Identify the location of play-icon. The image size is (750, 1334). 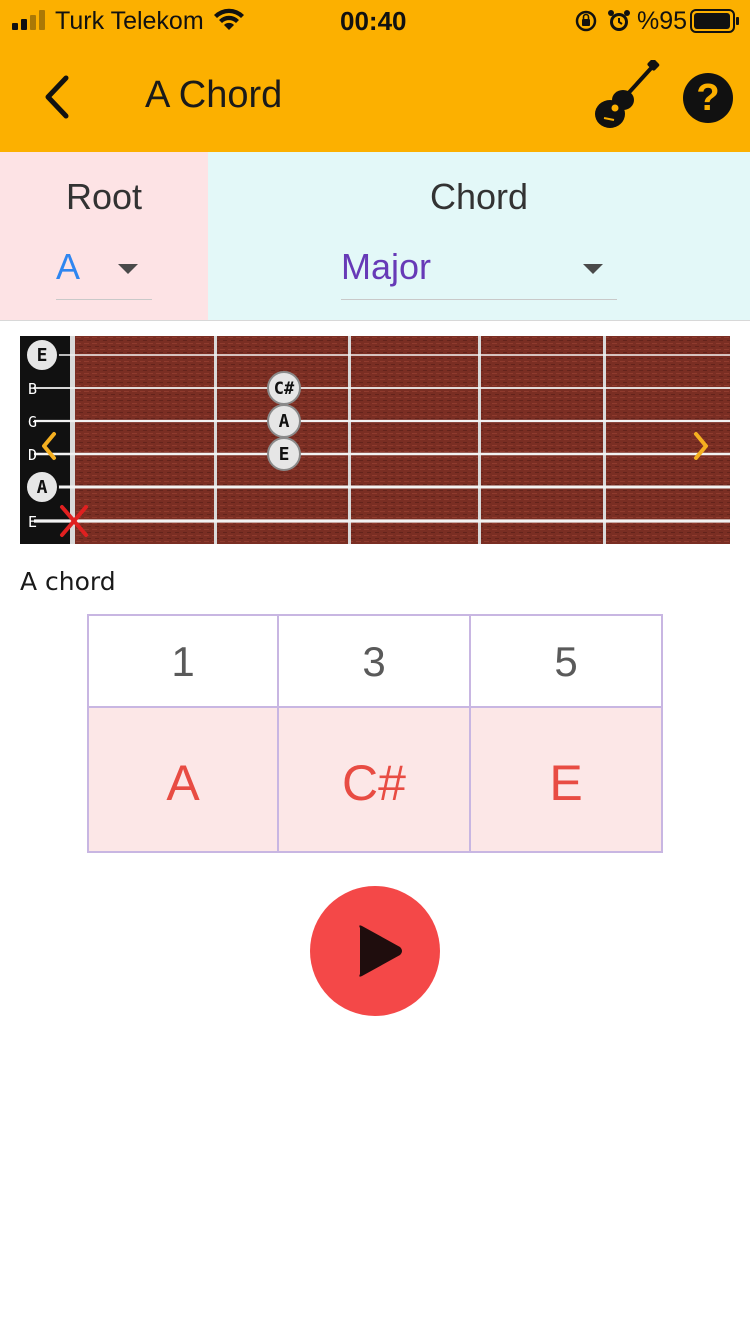
(380, 951).